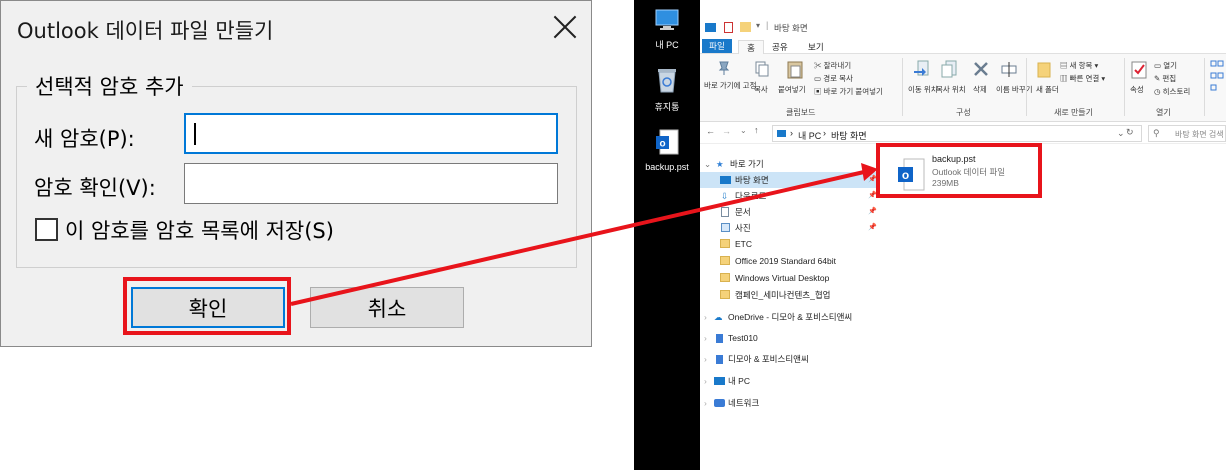 This screenshot has height=470, width=1226. Describe the element at coordinates (1121, 133) in the screenshot. I see `address-dropdown-icon: ⌄` at that location.